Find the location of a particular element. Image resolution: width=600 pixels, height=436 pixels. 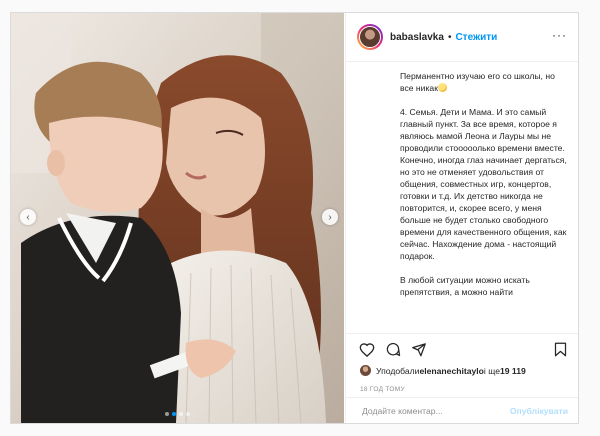

likes-summary: Уподобали elenanechitaylo і ще 19 119 is located at coordinates (443, 370).